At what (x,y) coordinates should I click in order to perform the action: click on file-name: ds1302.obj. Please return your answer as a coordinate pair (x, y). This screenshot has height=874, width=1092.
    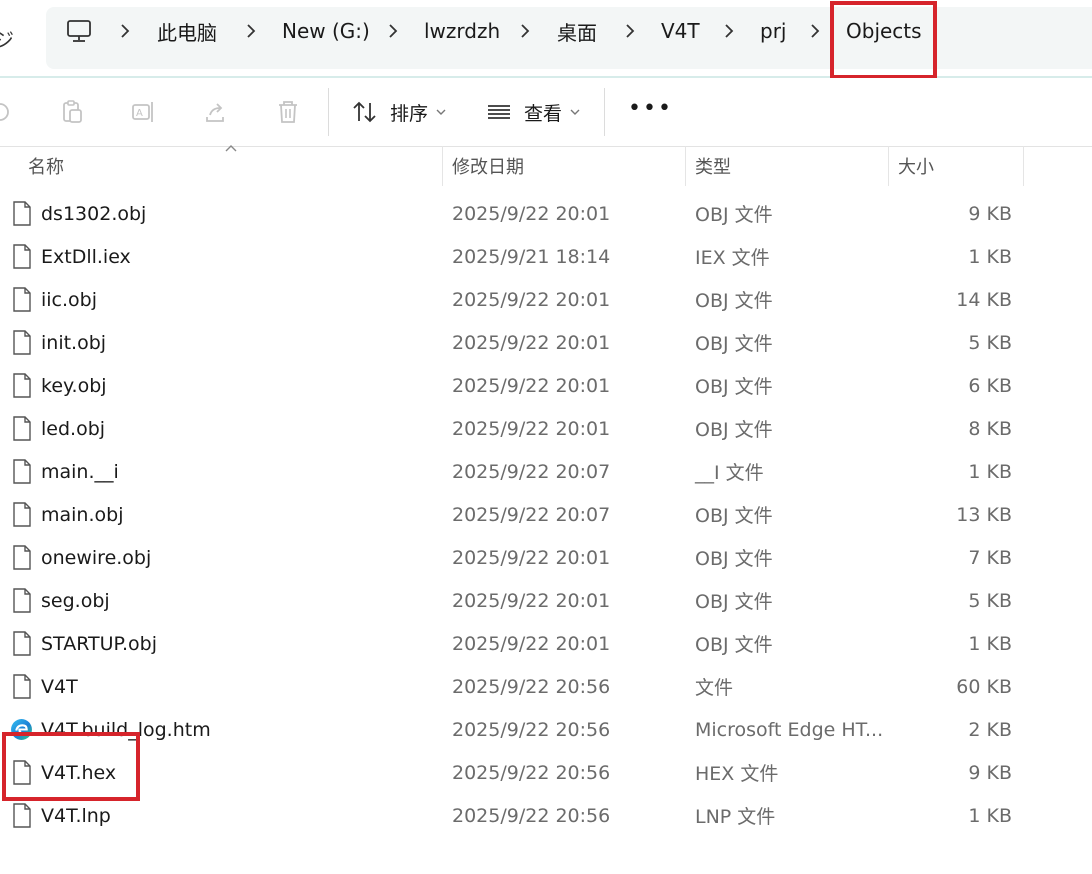
    Looking at the image, I should click on (94, 213).